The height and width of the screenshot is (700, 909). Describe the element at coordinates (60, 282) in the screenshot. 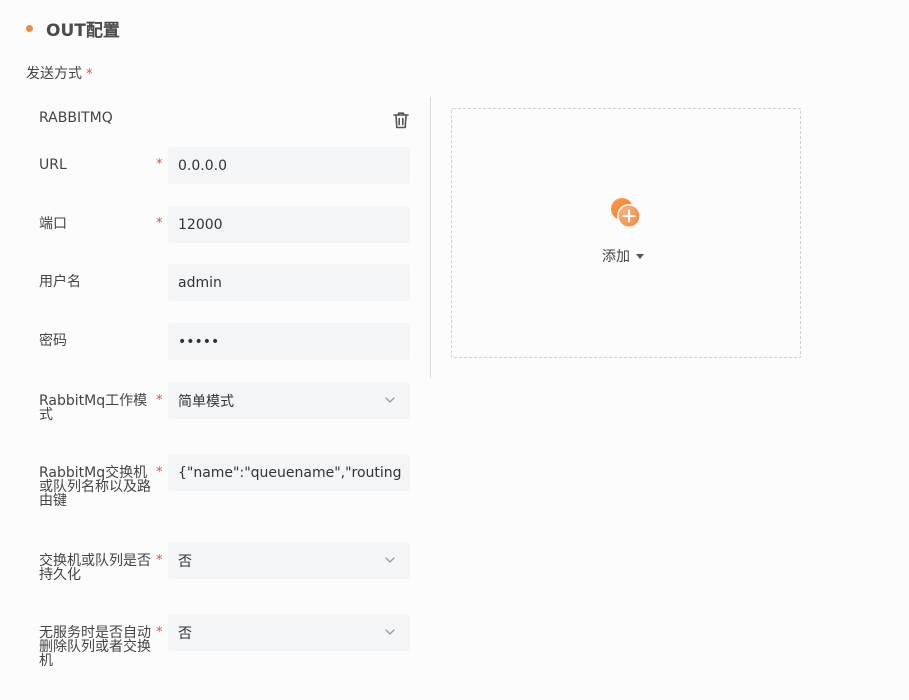

I see `username-label-text: 用户名` at that location.